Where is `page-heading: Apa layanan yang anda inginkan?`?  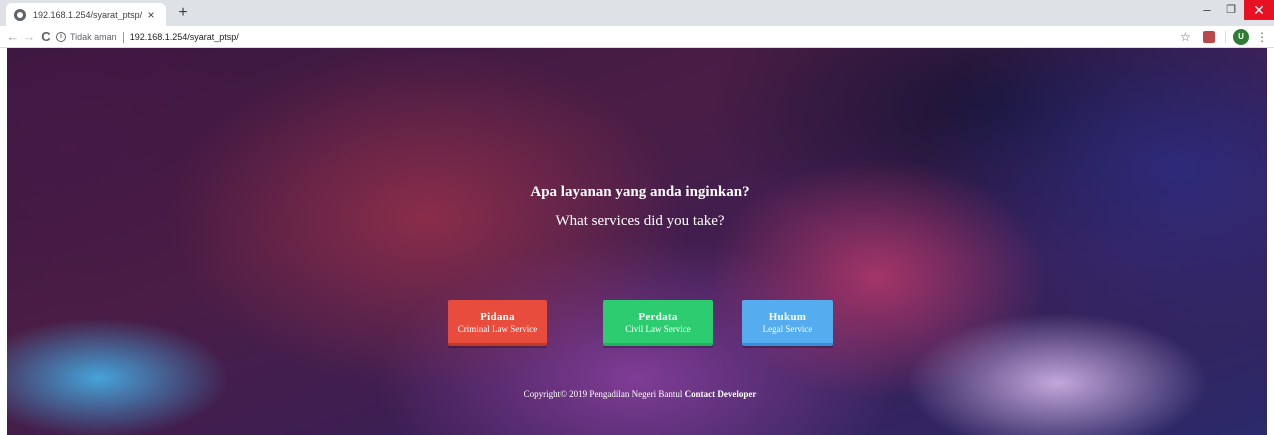
page-heading: Apa layanan yang anda inginkan? is located at coordinates (640, 192).